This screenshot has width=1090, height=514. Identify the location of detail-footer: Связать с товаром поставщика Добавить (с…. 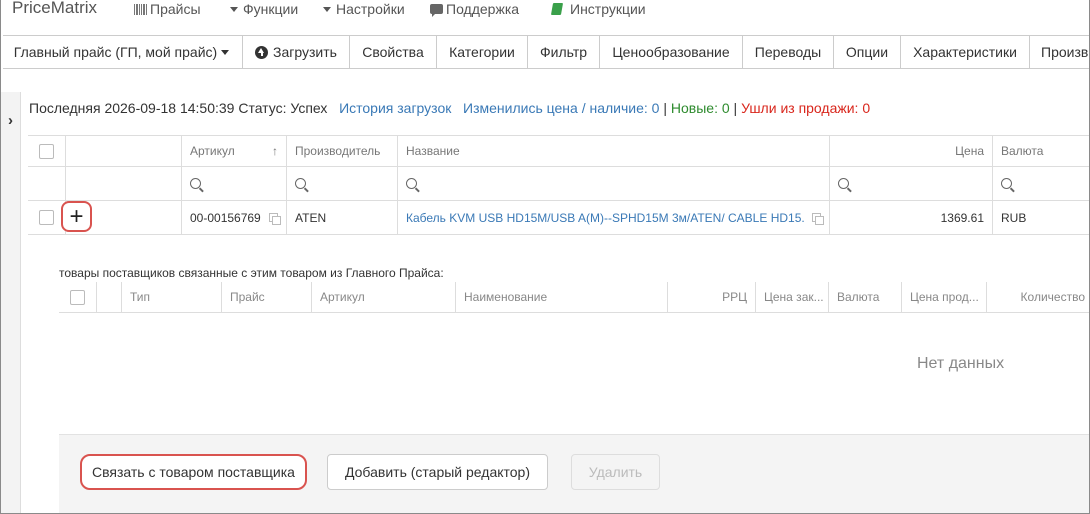
(574, 473).